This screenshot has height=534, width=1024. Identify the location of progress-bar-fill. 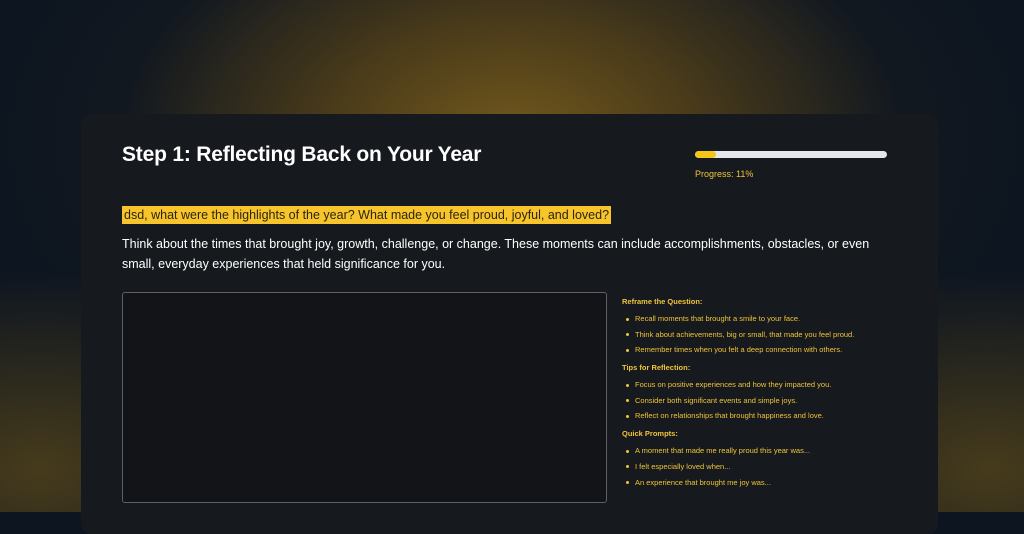
(706, 154).